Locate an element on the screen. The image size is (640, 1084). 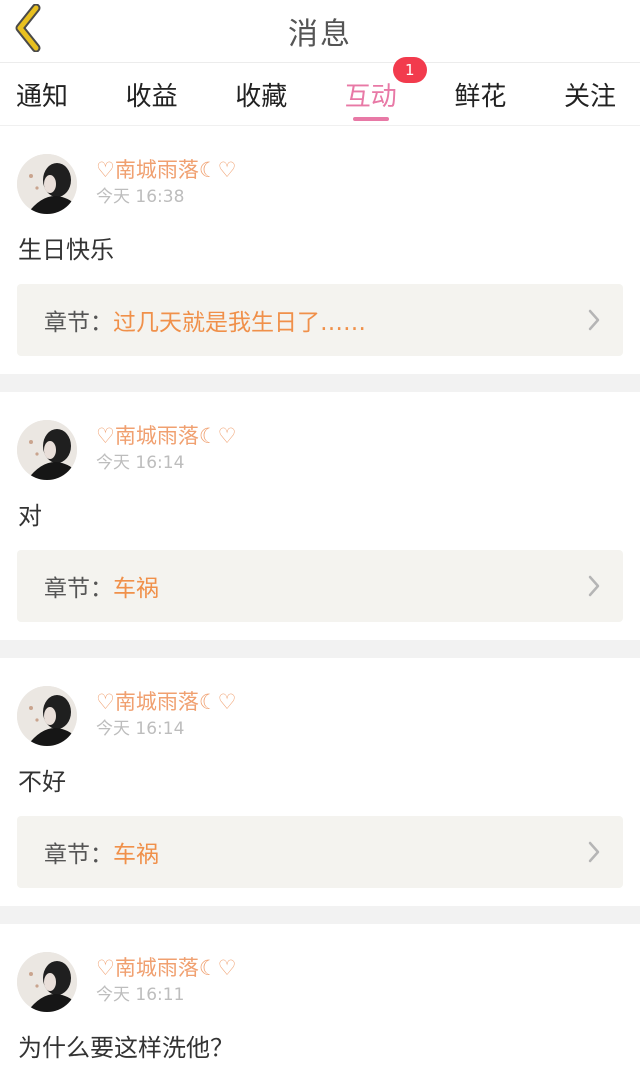
timestamp: 今天 16:38 is located at coordinates (140, 197).